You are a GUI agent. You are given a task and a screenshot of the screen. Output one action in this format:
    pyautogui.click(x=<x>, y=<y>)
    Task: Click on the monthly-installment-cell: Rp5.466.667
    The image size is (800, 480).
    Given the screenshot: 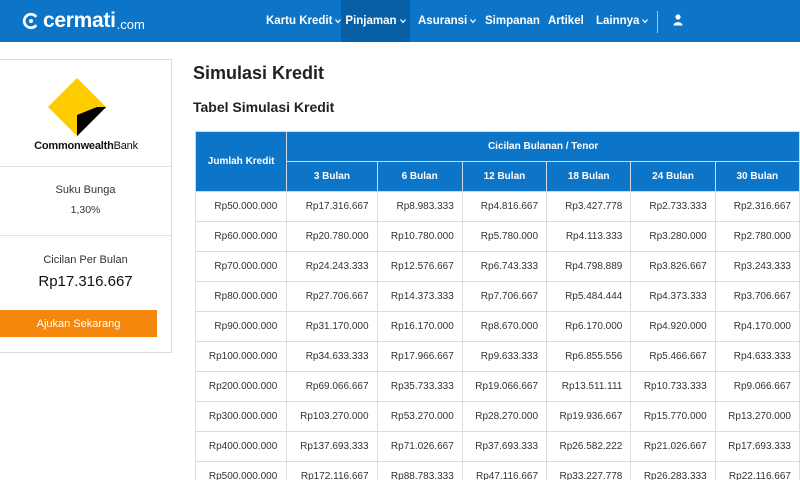 What is the action you would take?
    pyautogui.click(x=673, y=356)
    